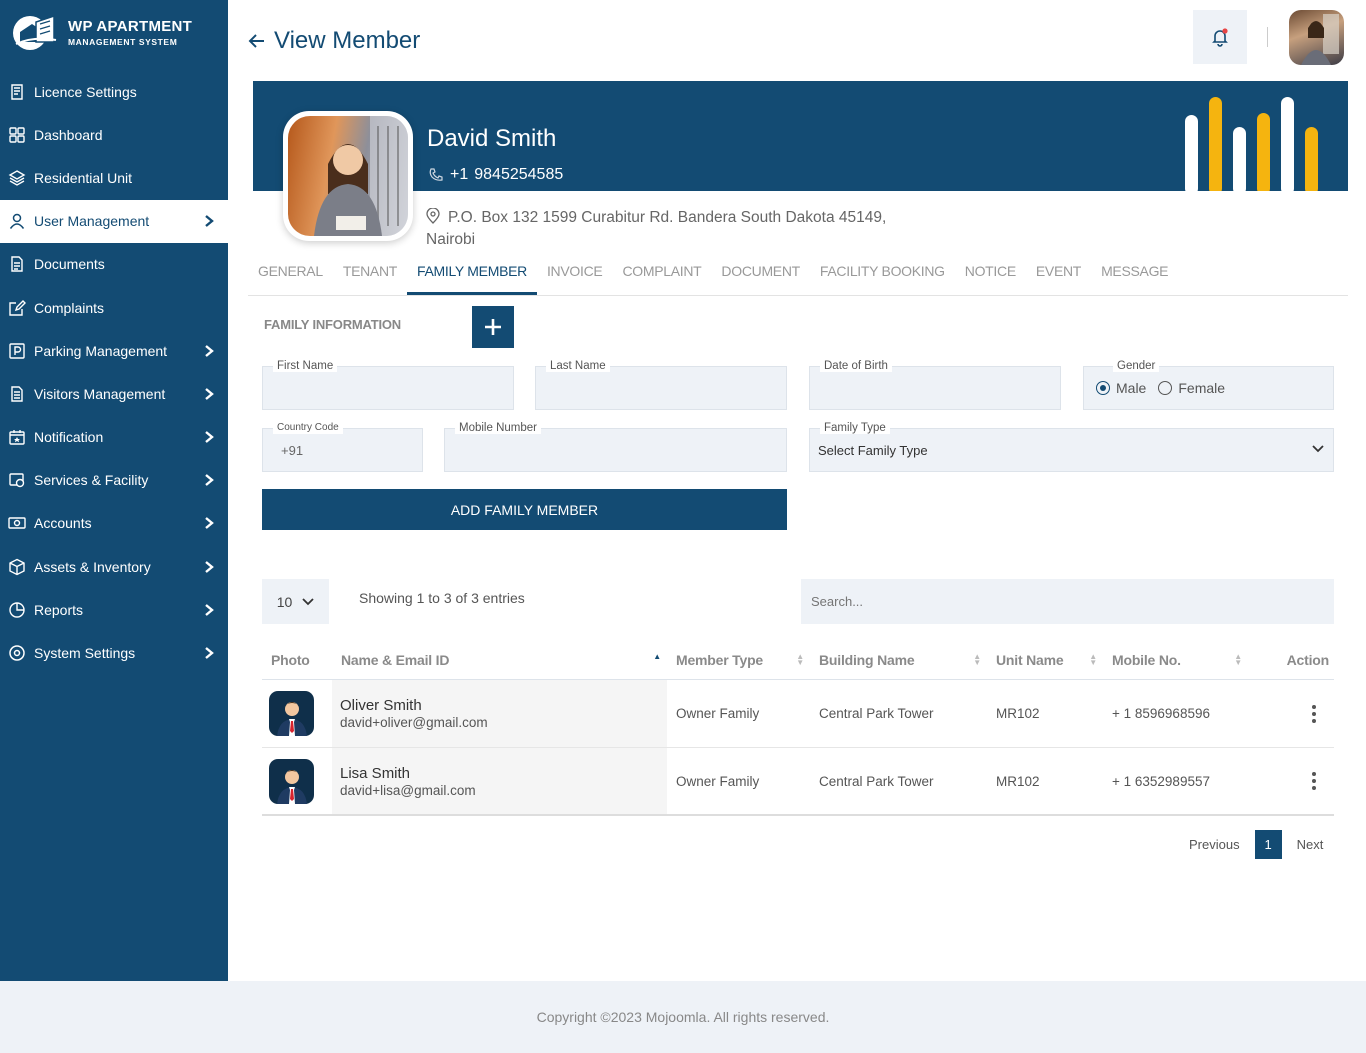 Image resolution: width=1366 pixels, height=1053 pixels. What do you see at coordinates (990, 278) in the screenshot?
I see `tab-notice: NOTICE` at bounding box center [990, 278].